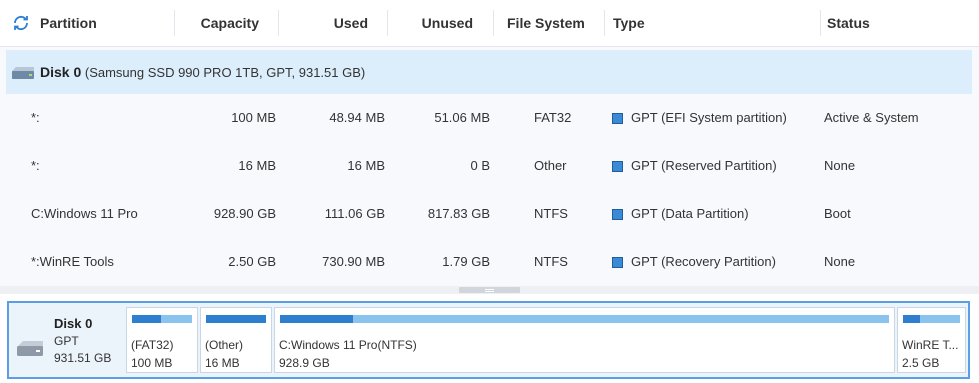 The image size is (979, 383). I want to click on partition-capacity: 928.90 GB, so click(244, 213).